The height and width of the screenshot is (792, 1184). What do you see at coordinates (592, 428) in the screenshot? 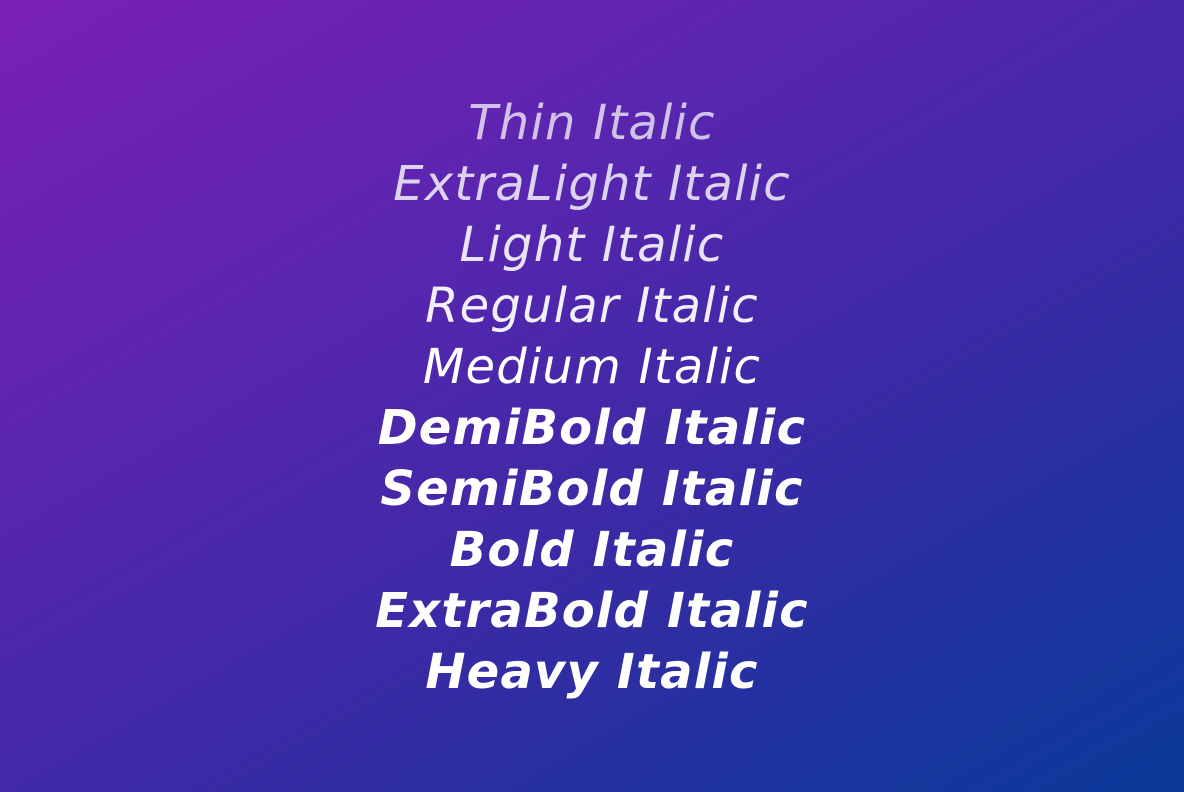
I see `weight-sample-demibold-italic: DemiBold Italic` at bounding box center [592, 428].